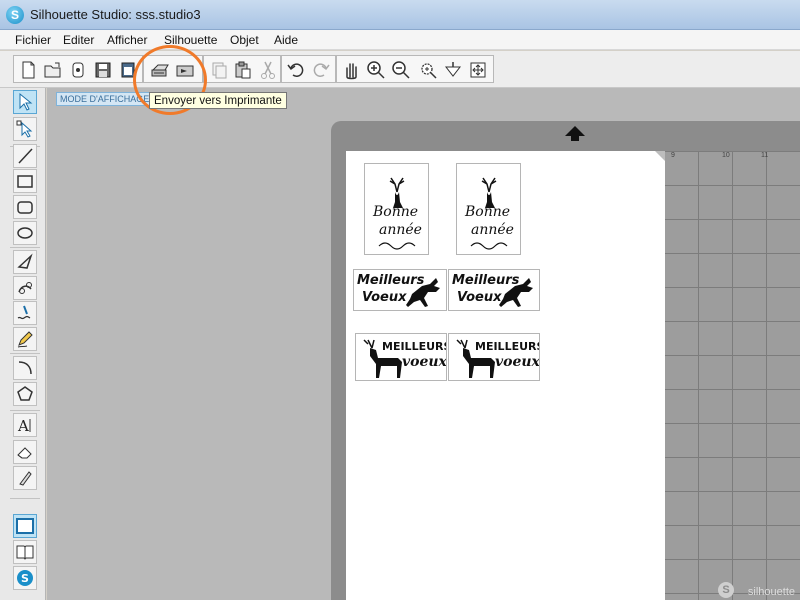  I want to click on library-icon, so click(78, 70).